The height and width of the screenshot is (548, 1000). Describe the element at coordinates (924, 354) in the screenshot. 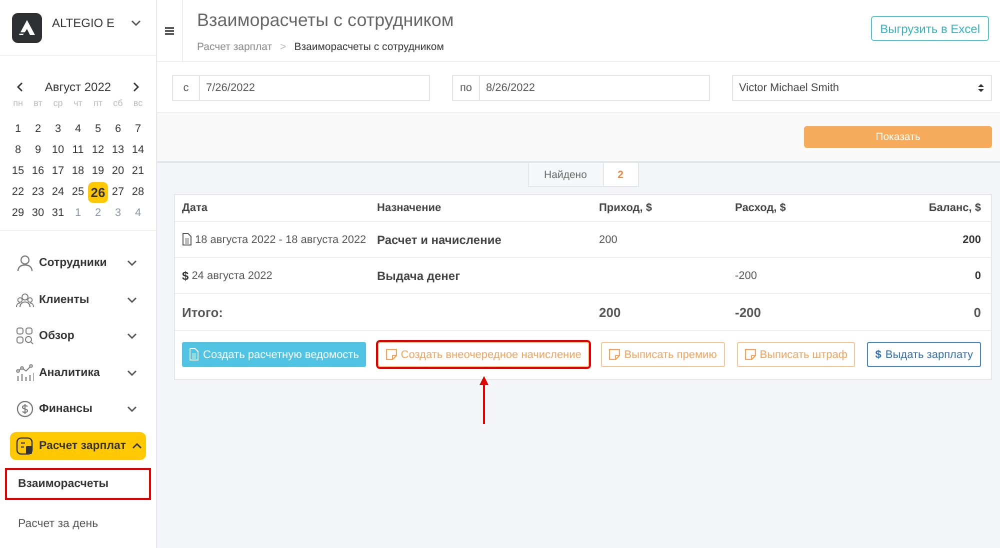

I see `pay-salary-button: $ Выдать зарплату` at that location.